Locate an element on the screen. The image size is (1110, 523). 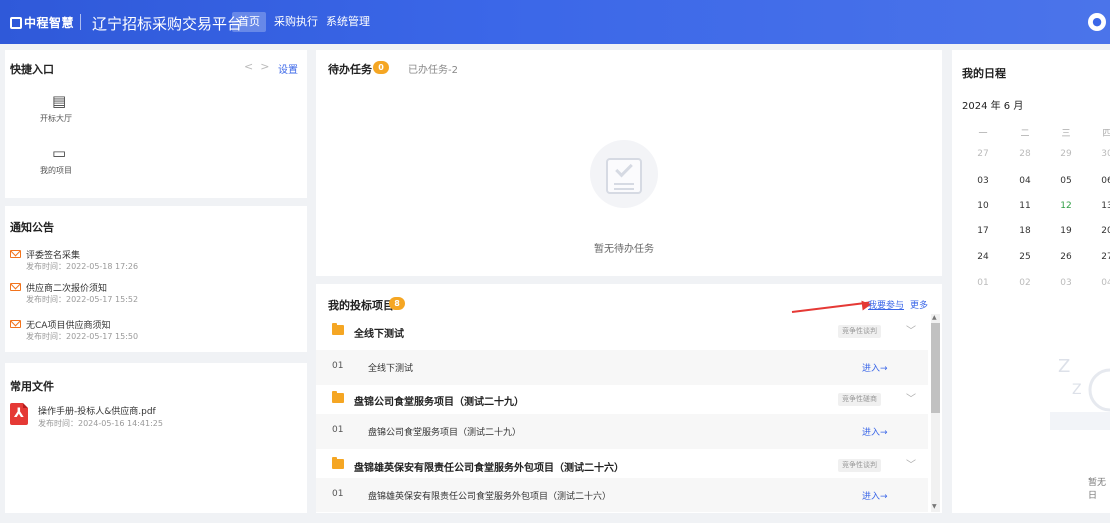
calendar-day: 13 is located at coordinates (1101, 206).